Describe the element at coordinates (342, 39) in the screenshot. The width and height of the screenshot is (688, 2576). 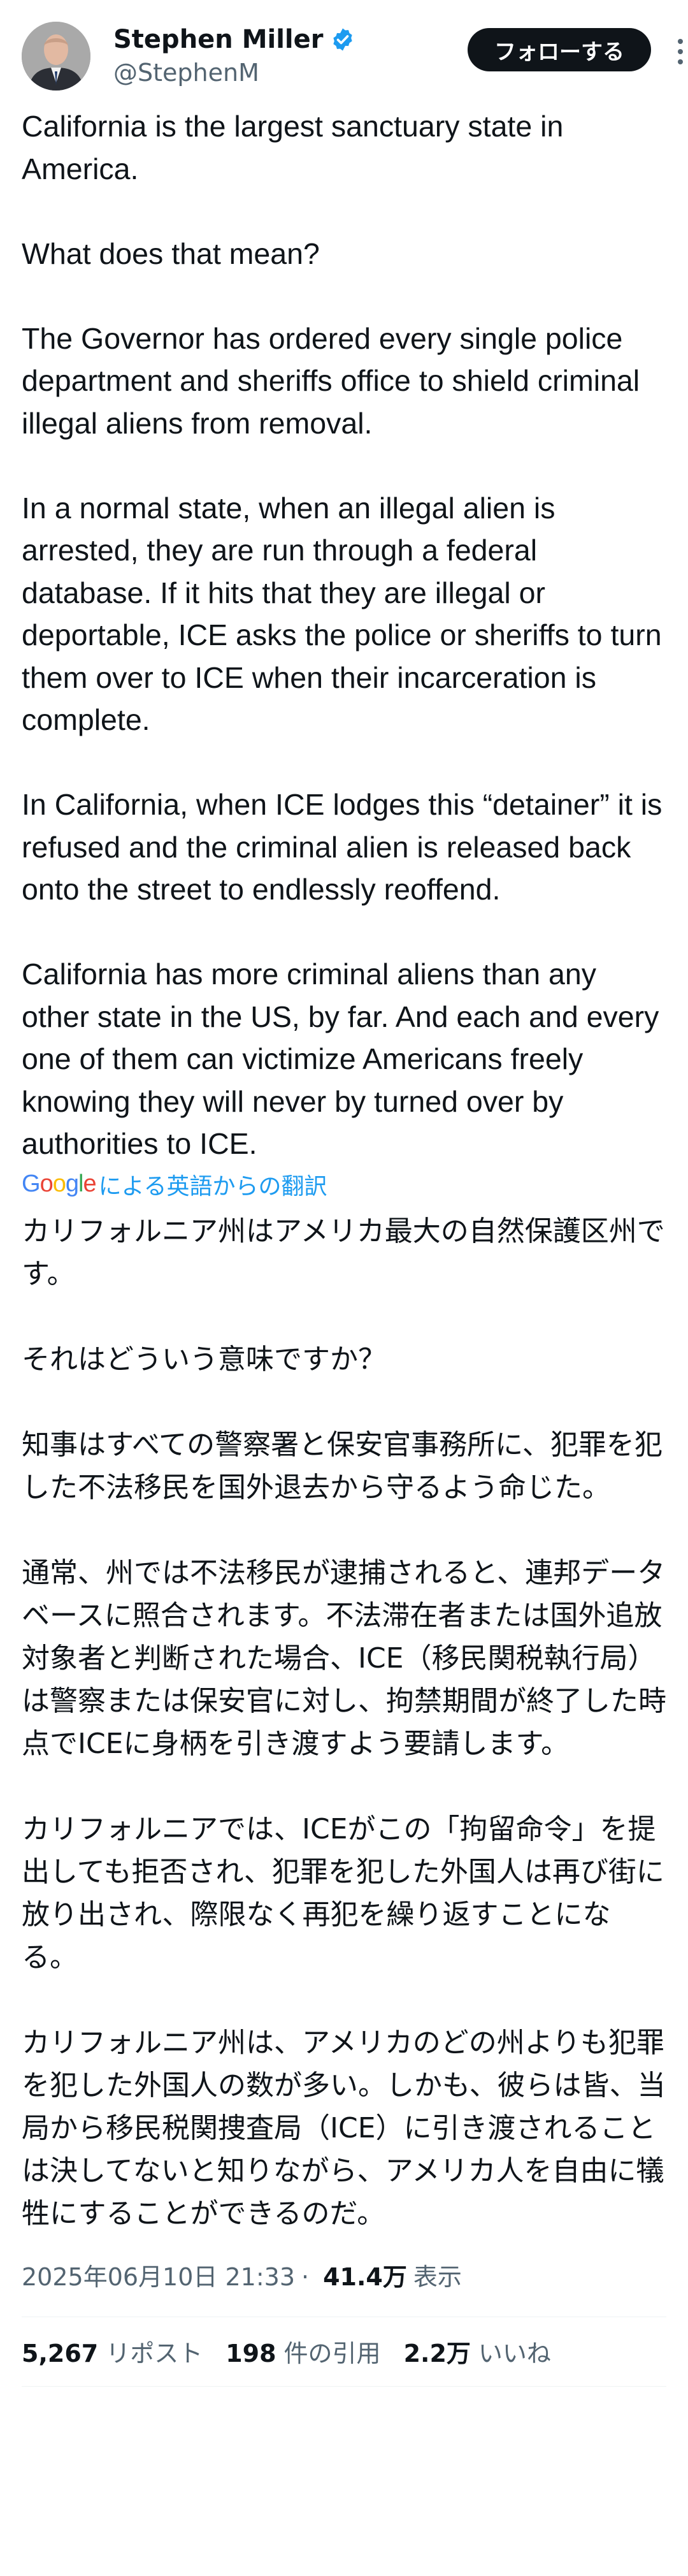
I see `verified-badge-icon` at that location.